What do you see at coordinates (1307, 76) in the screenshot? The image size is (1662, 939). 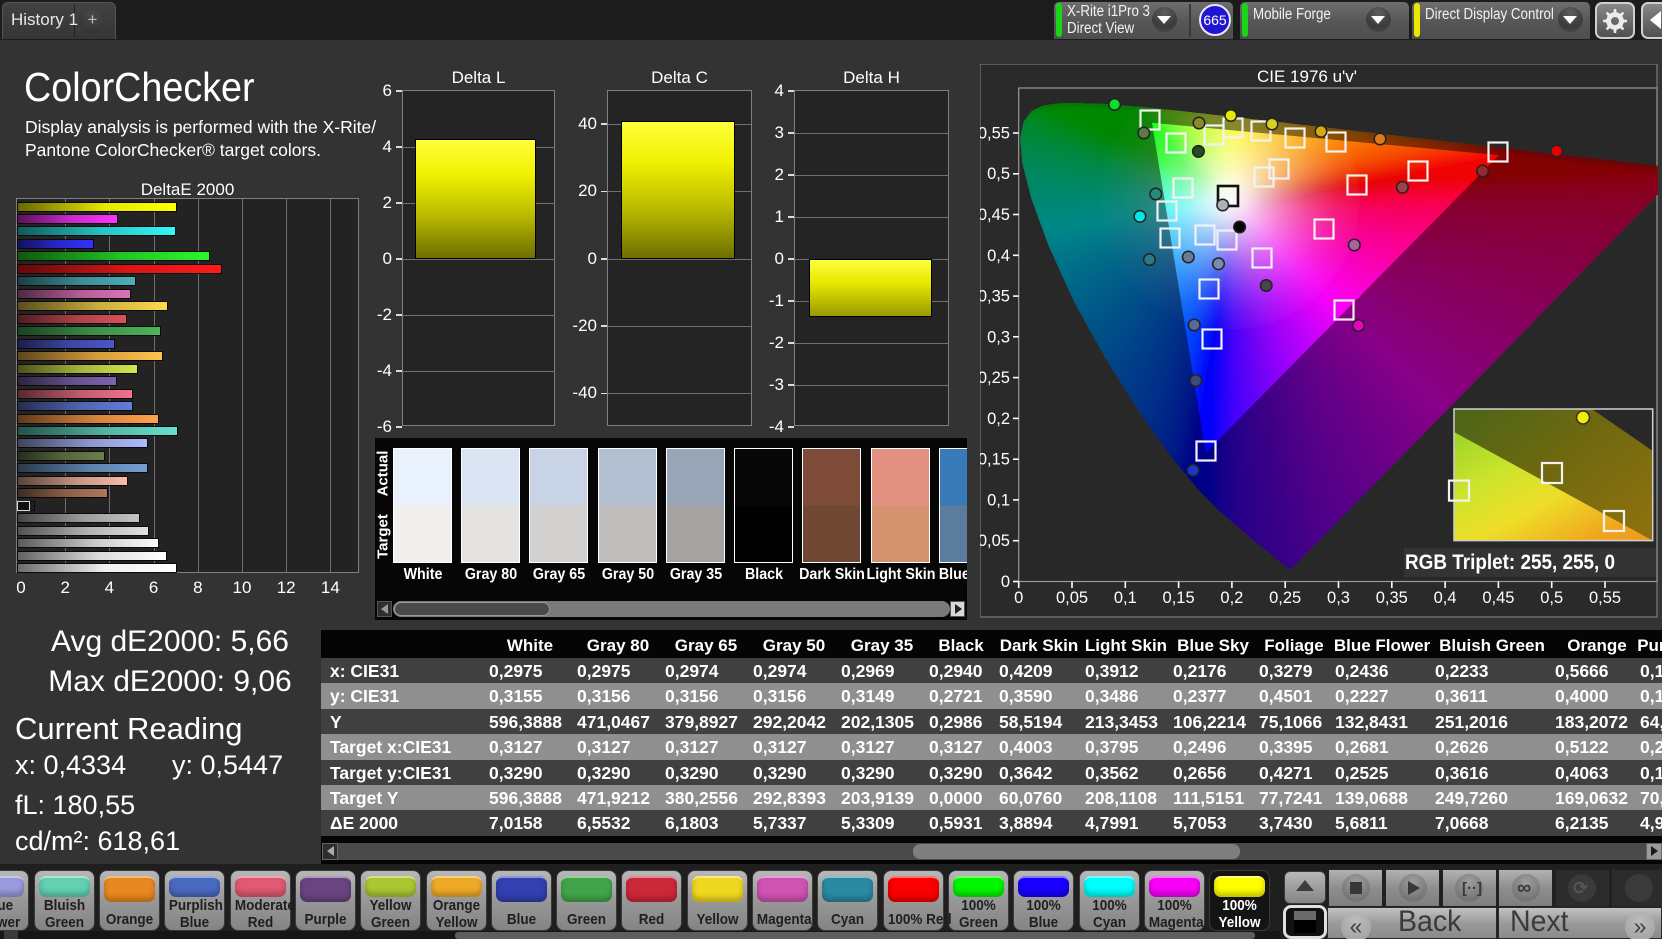 I see `svg-text: CIE 1976 u'v'` at bounding box center [1307, 76].